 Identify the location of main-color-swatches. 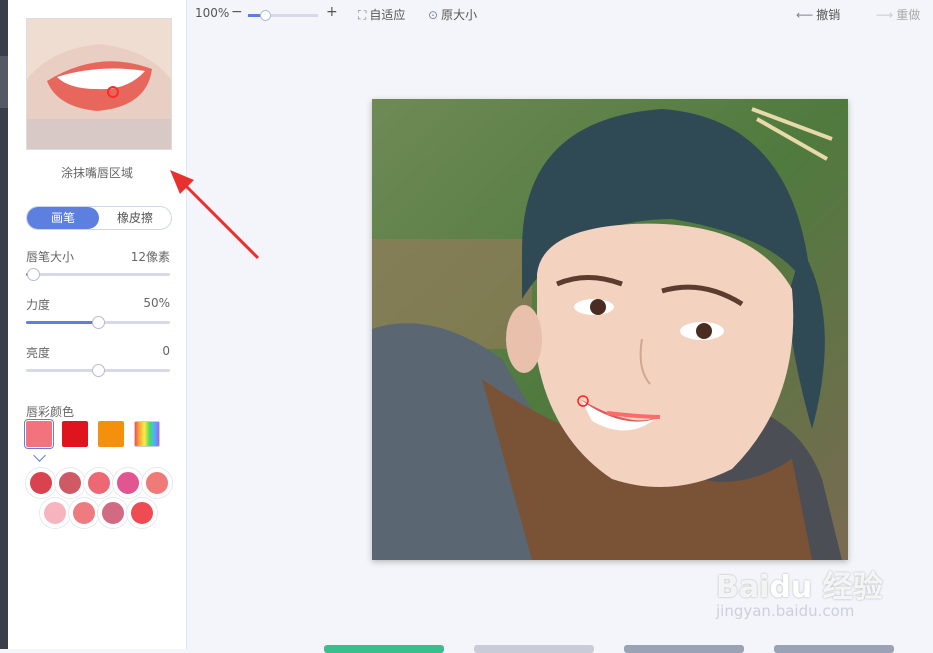
(92, 434).